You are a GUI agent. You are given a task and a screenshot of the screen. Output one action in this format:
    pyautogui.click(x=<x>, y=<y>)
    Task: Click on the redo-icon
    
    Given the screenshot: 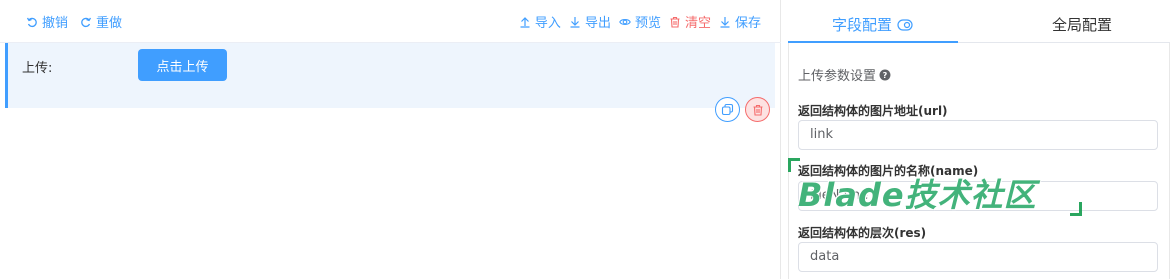 What is the action you would take?
    pyautogui.click(x=86, y=22)
    